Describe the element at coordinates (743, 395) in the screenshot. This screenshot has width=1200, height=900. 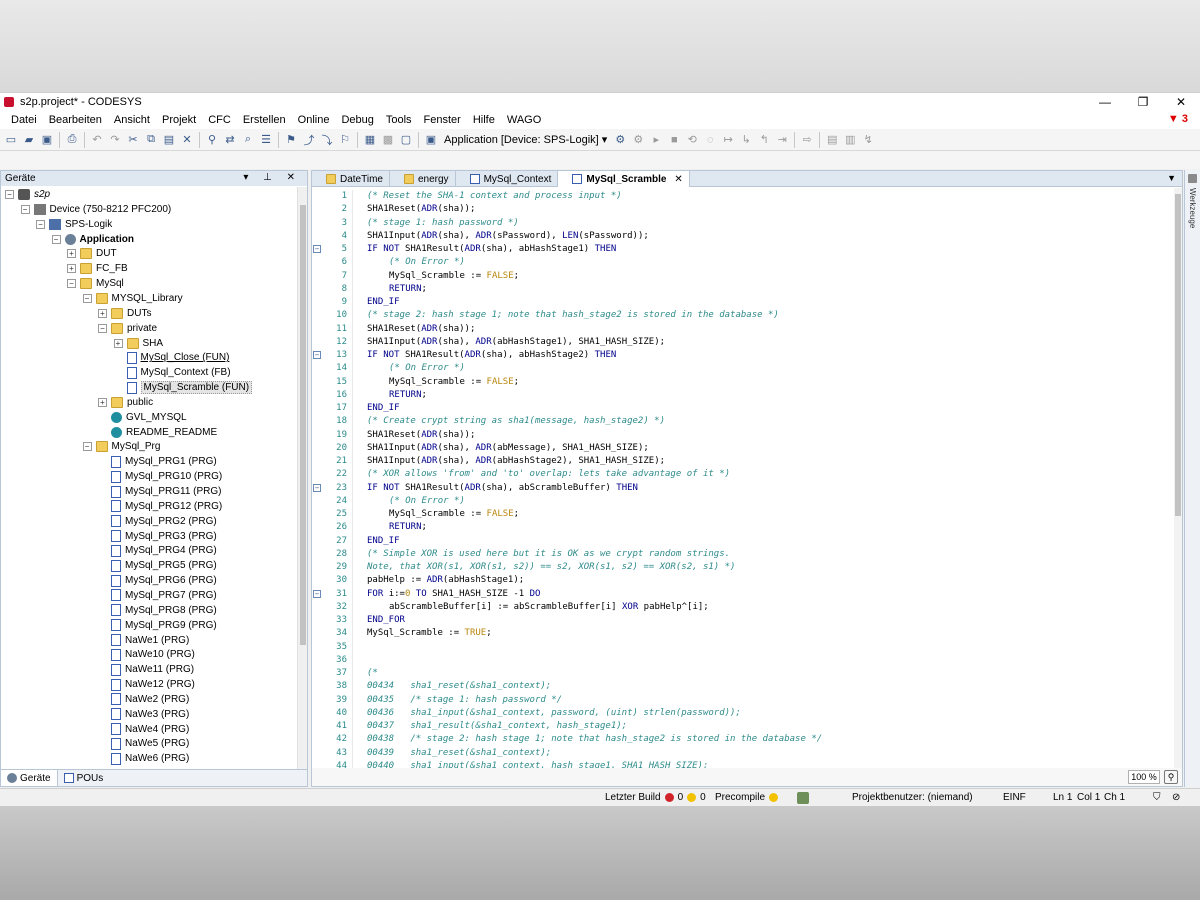
I see `code-line: 16 RETURN;` at that location.